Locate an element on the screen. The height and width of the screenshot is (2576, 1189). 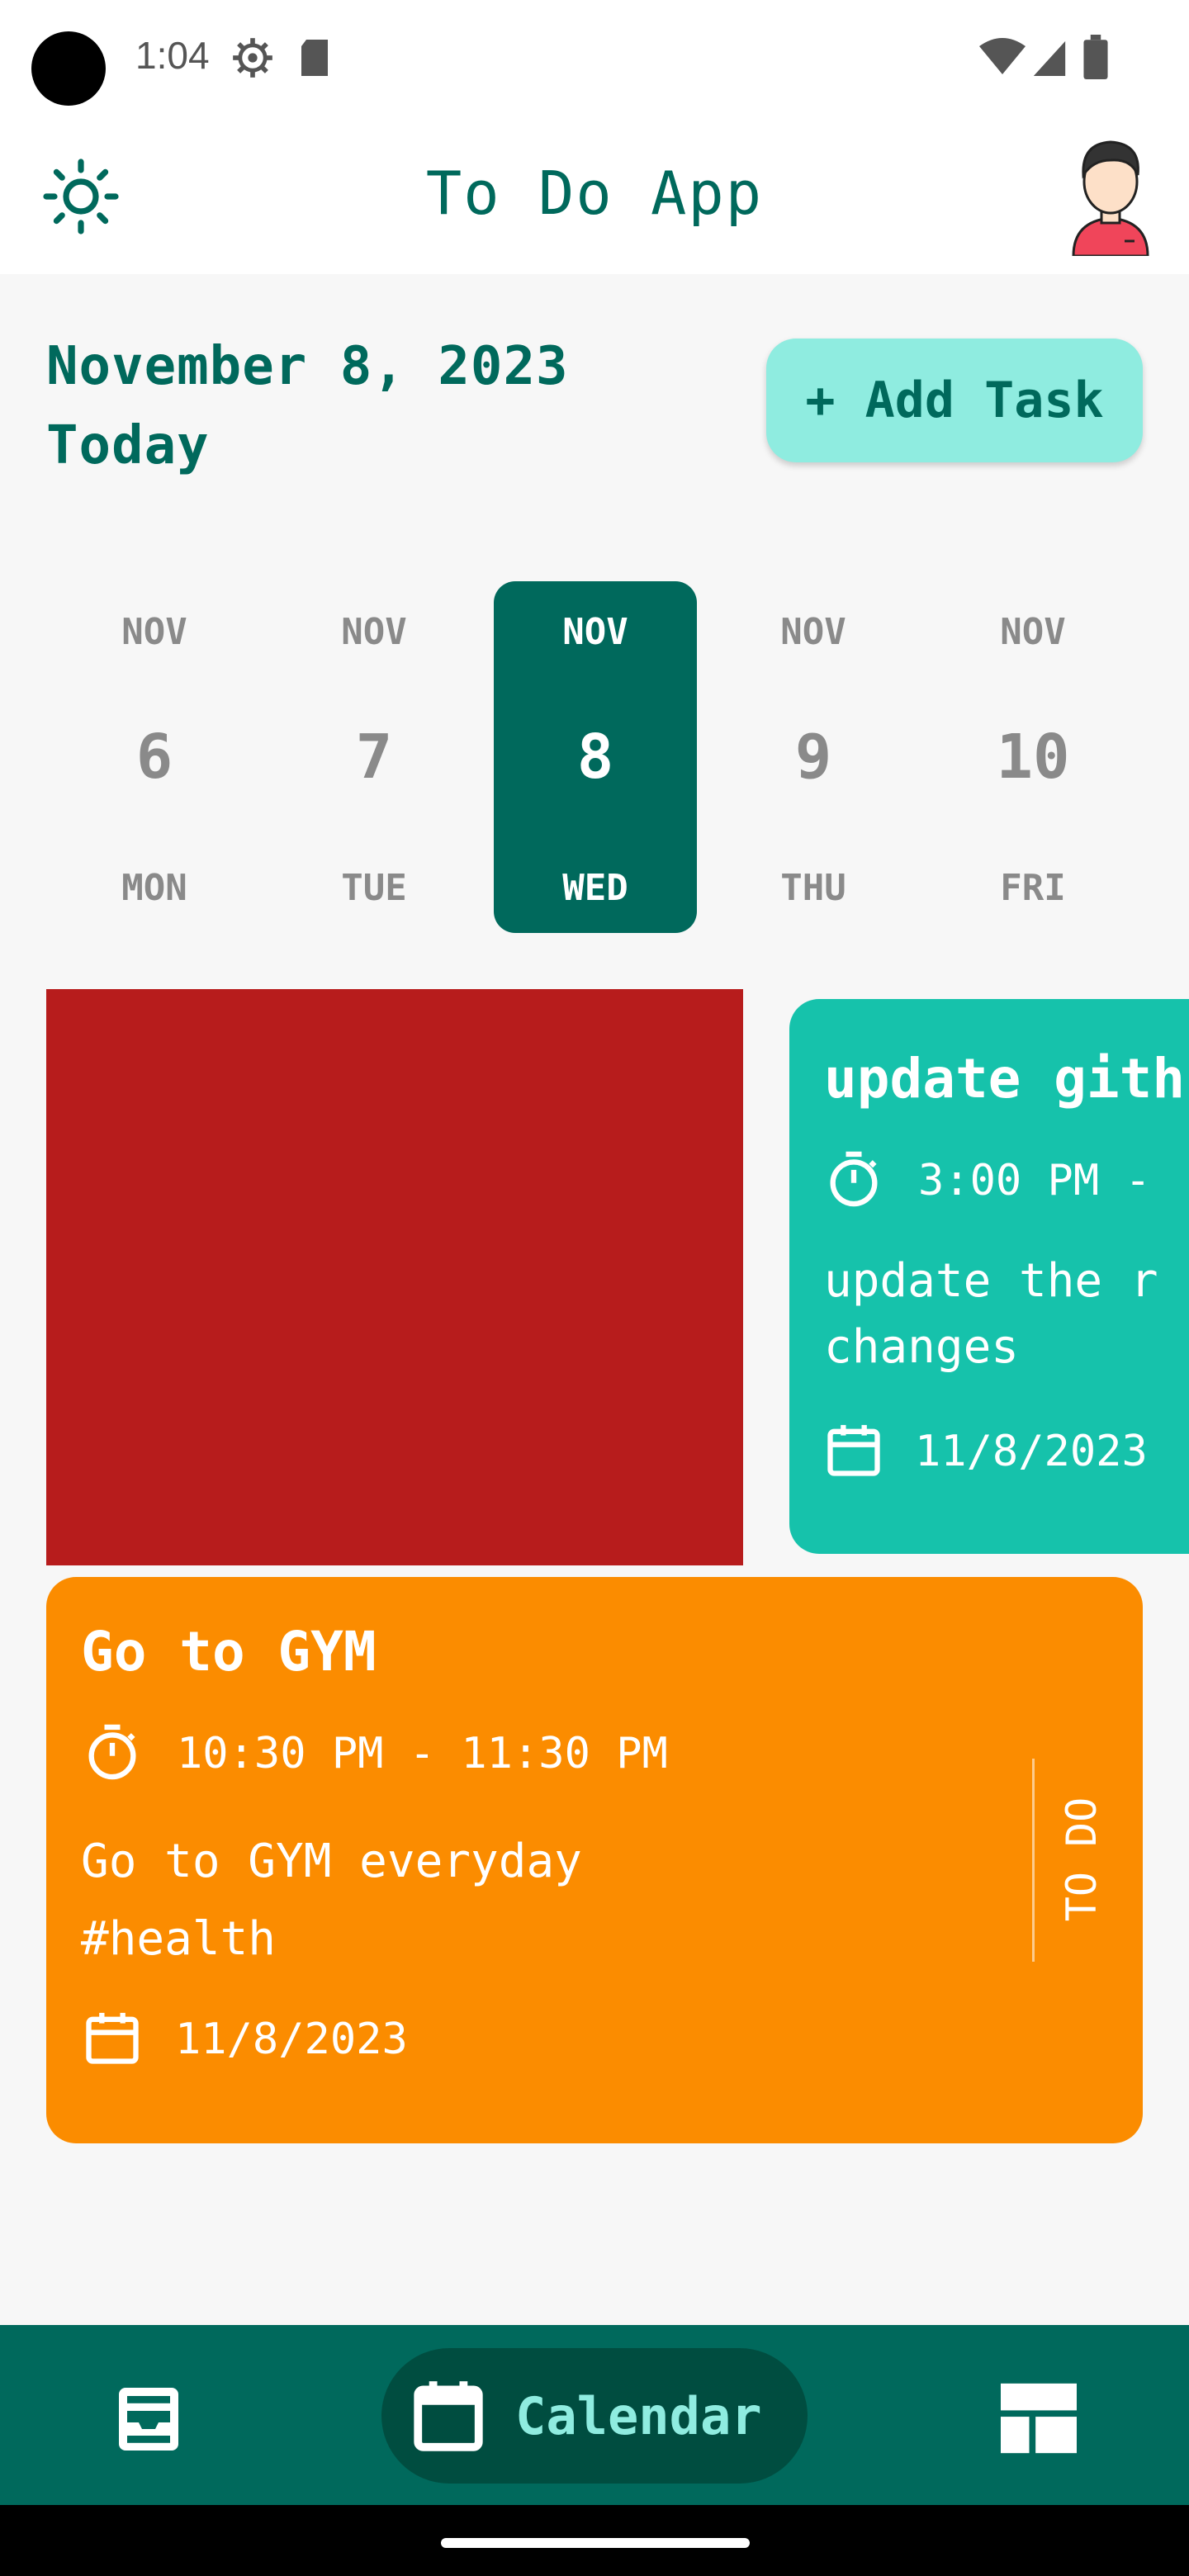
gesture-bar-area is located at coordinates (594, 2540).